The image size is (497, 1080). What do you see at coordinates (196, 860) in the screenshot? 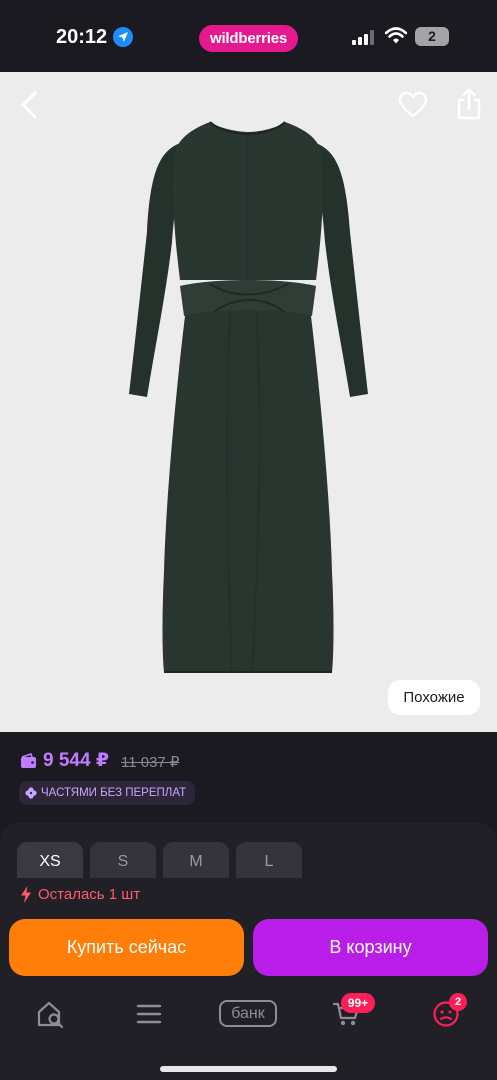
I see `size-option-m: M` at bounding box center [196, 860].